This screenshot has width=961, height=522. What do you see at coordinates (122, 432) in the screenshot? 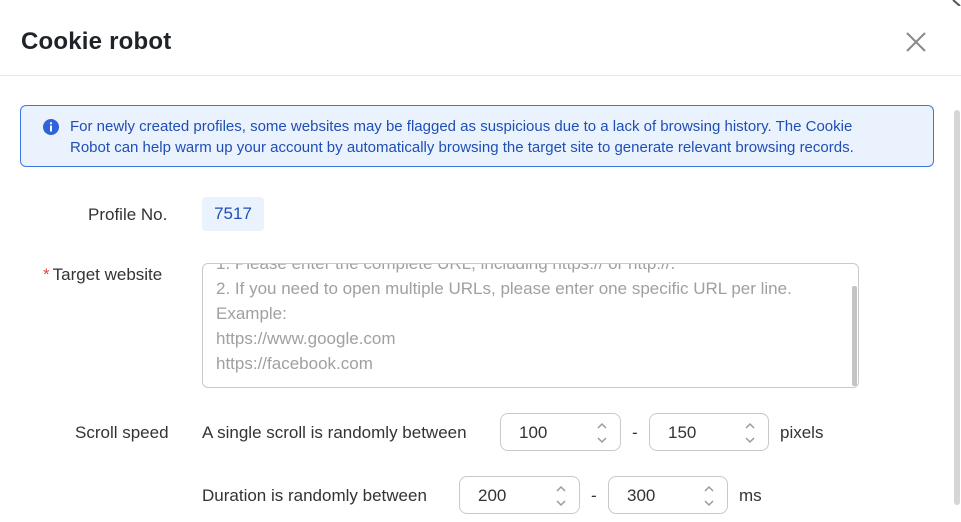
I see `scroll-speed-label: Scroll speed` at bounding box center [122, 432].